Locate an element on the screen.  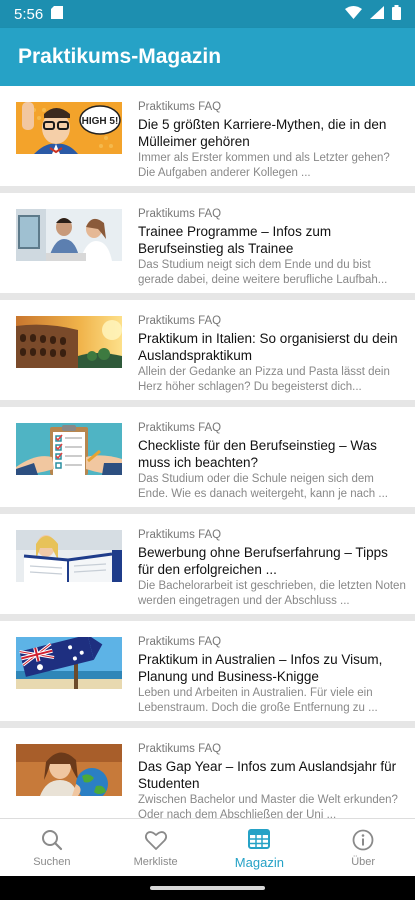
nav-watchlist: Merkliste is located at coordinates (156, 848).